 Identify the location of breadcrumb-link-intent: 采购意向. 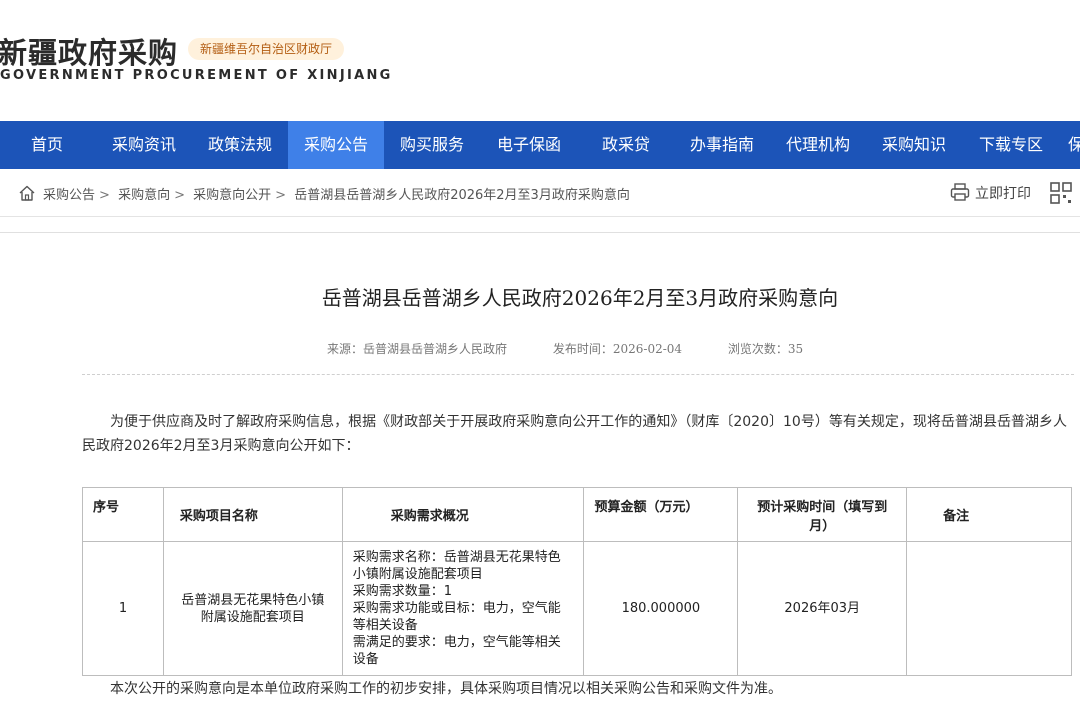
(144, 195).